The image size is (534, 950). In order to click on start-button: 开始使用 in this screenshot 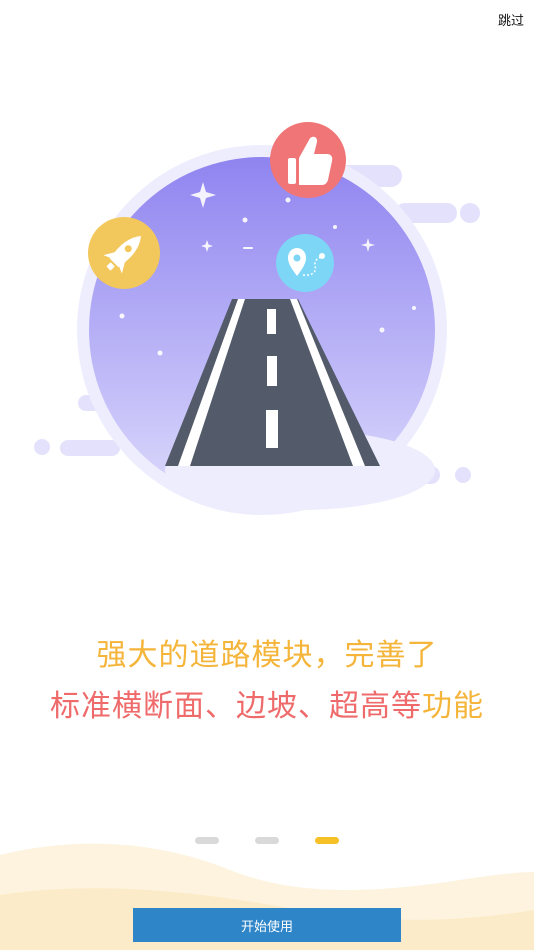, I will do `click(267, 925)`.